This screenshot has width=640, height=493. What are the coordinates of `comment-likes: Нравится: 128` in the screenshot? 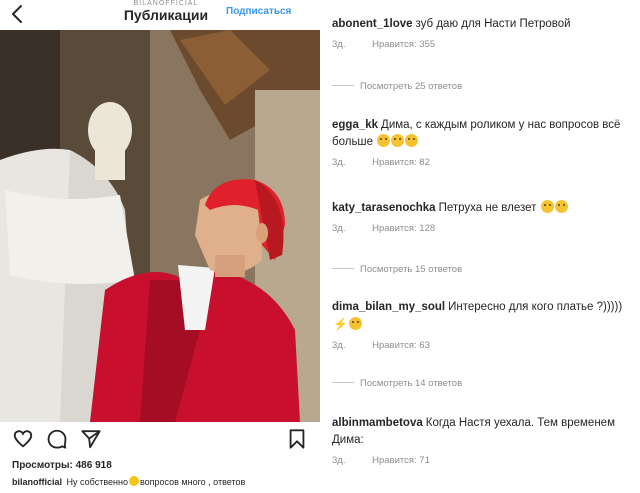 It's located at (403, 228).